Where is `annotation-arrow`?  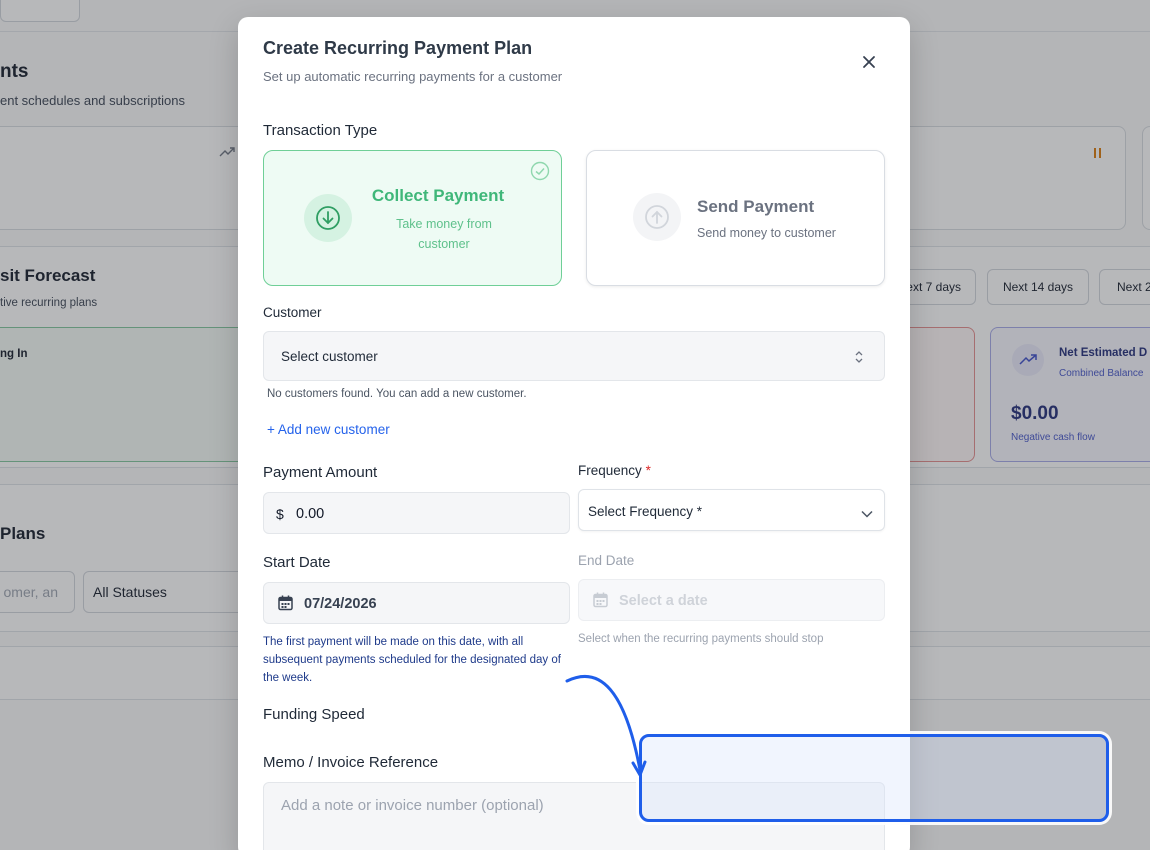 annotation-arrow is located at coordinates (606, 726).